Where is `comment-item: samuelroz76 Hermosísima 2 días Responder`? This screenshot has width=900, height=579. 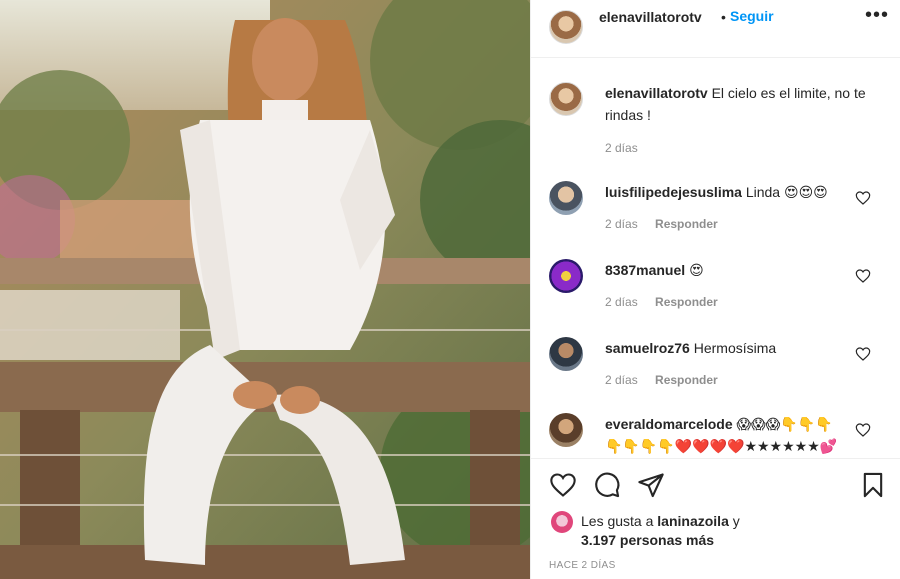
comment-item: samuelroz76 Hermosísima 2 días Responder is located at coordinates (715, 372).